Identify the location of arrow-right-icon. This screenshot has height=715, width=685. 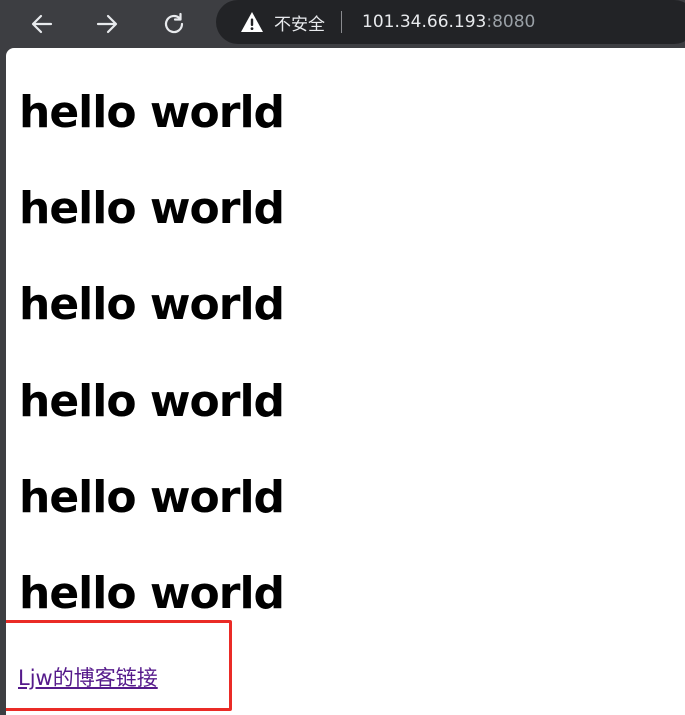
(107, 24).